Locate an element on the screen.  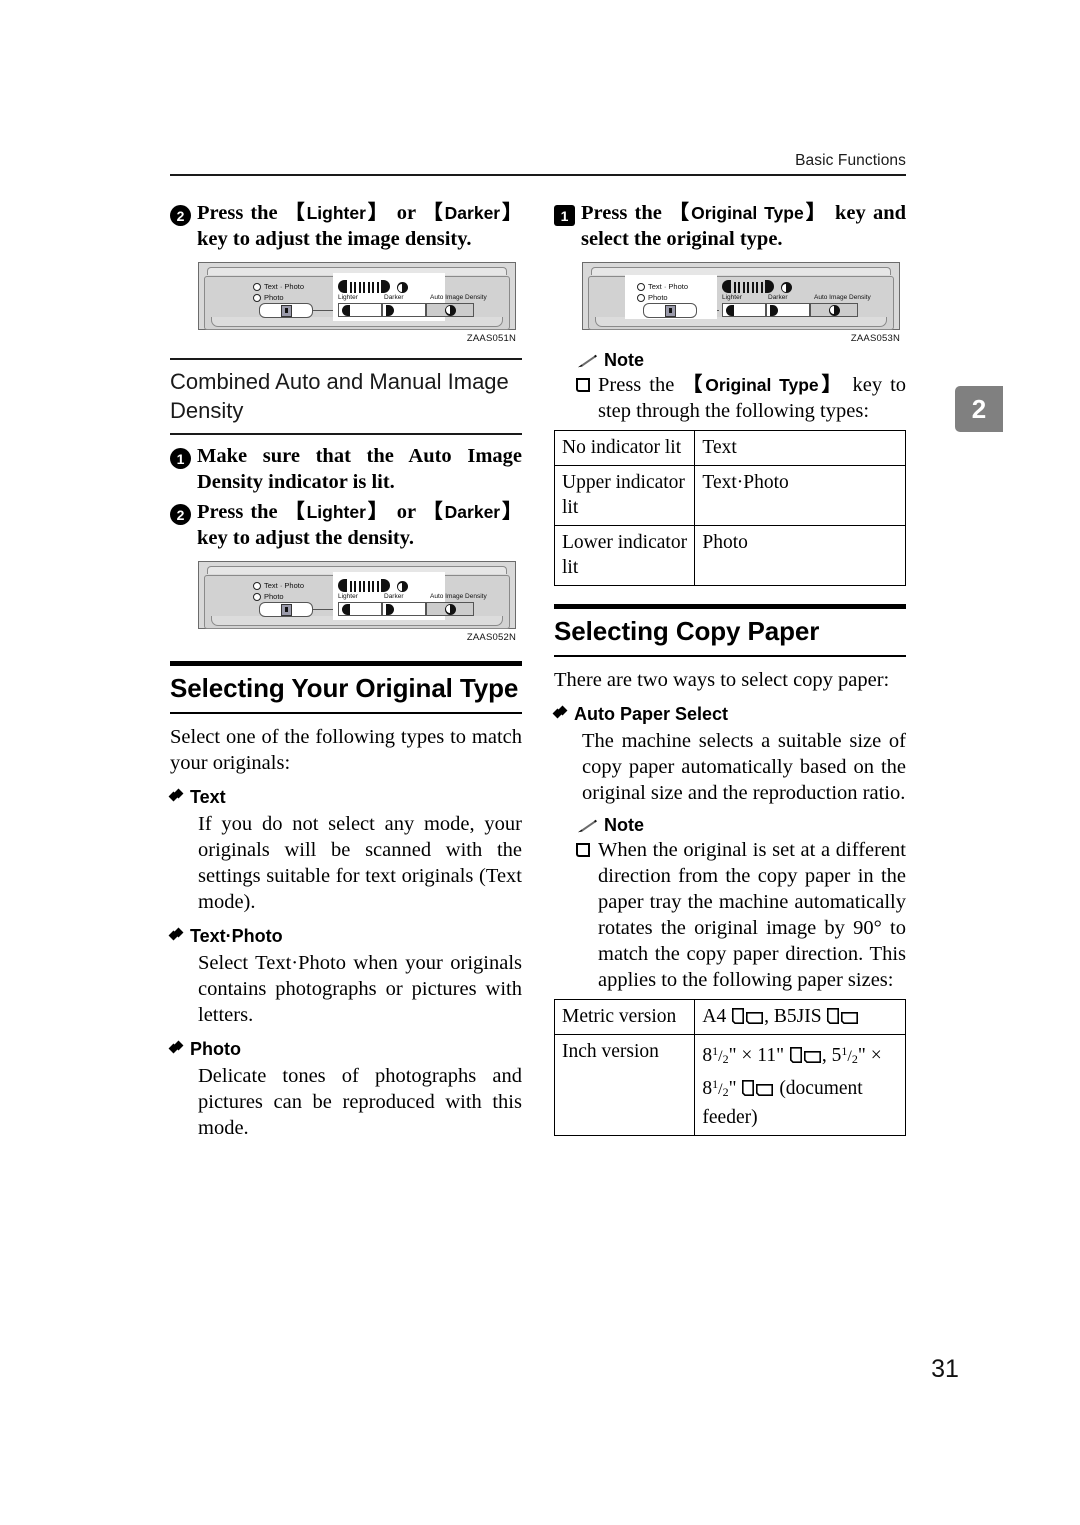
note-label: Note is located at coordinates (624, 360).